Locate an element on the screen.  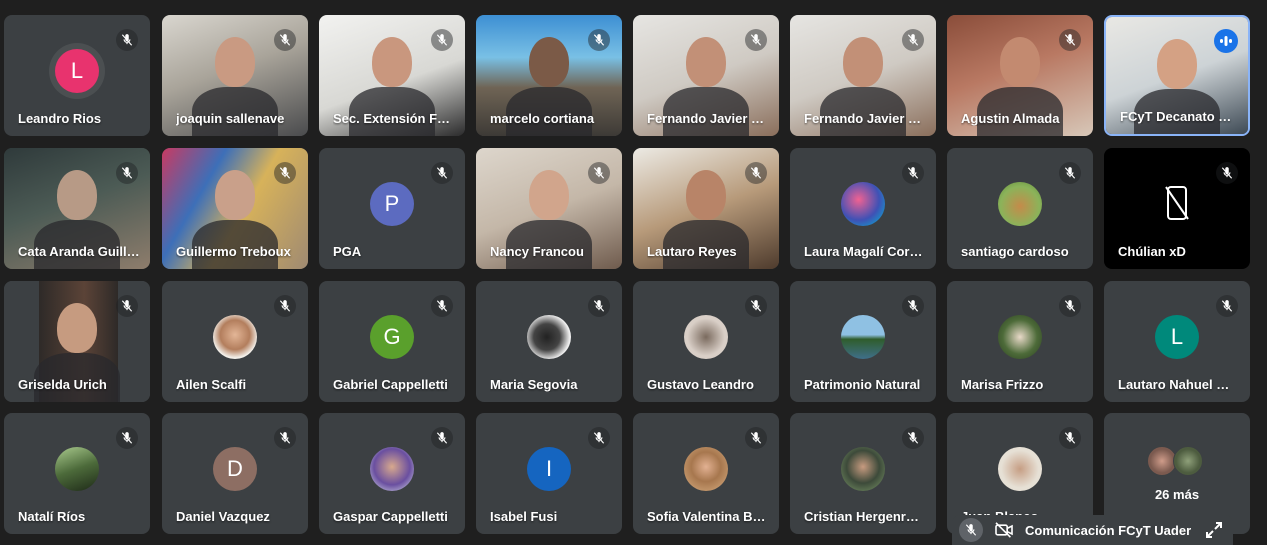
participant-tile: I Isabel Fusi is located at coordinates (549, 473).